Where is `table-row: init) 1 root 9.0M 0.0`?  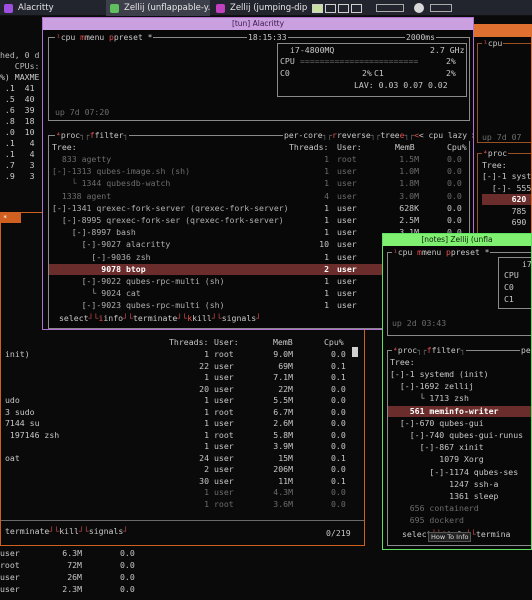 table-row: init) 1 root 9.0M 0.0 is located at coordinates (181, 354).